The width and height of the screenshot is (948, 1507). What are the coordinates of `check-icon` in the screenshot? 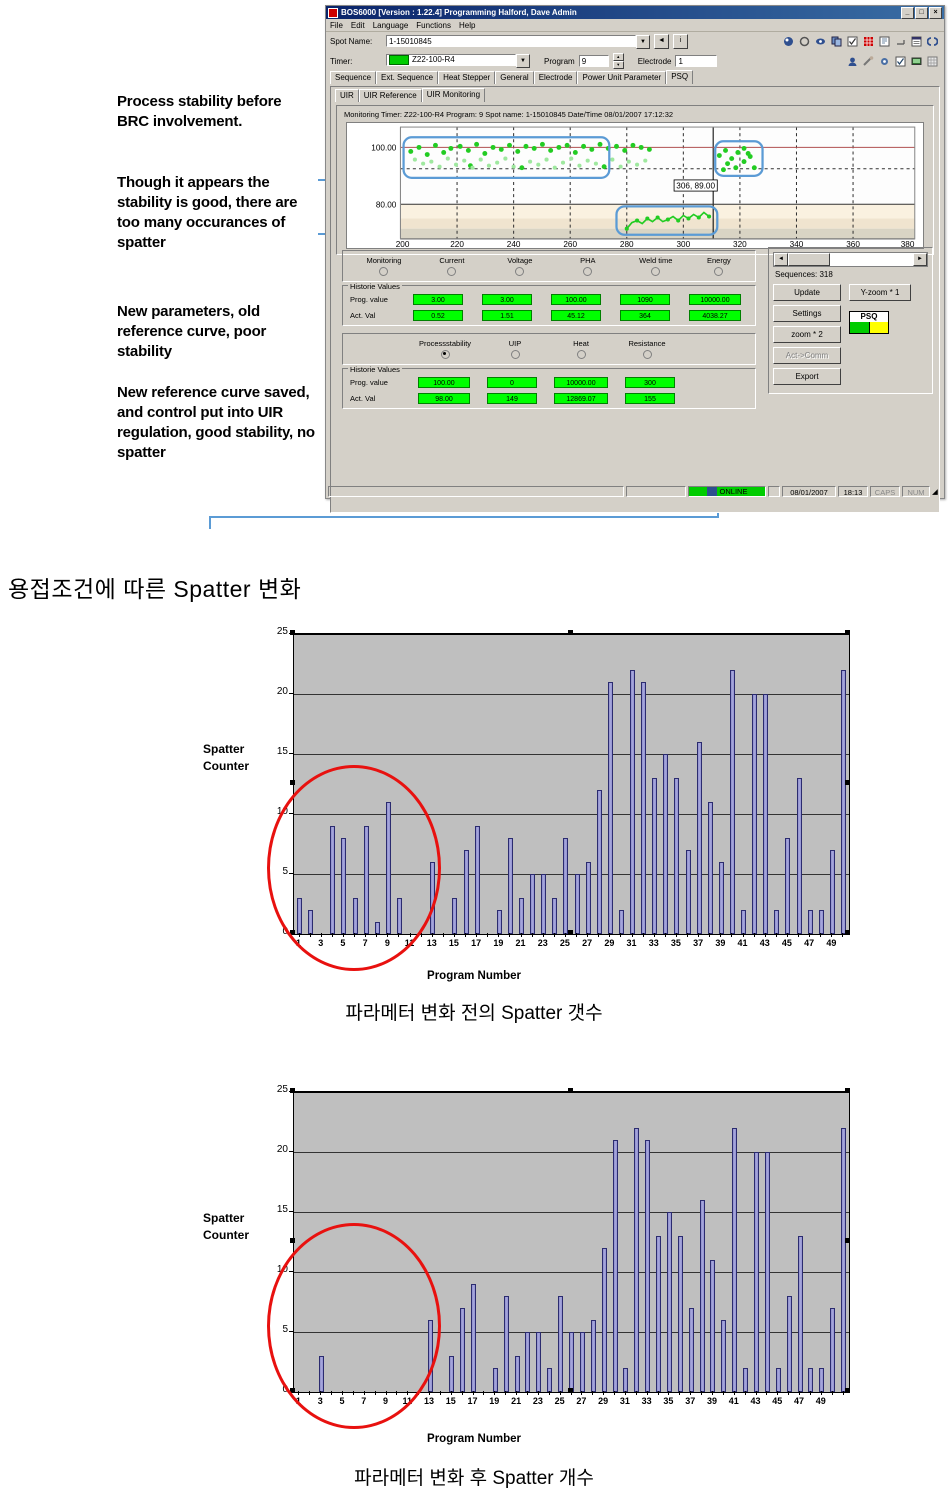 It's located at (900, 61).